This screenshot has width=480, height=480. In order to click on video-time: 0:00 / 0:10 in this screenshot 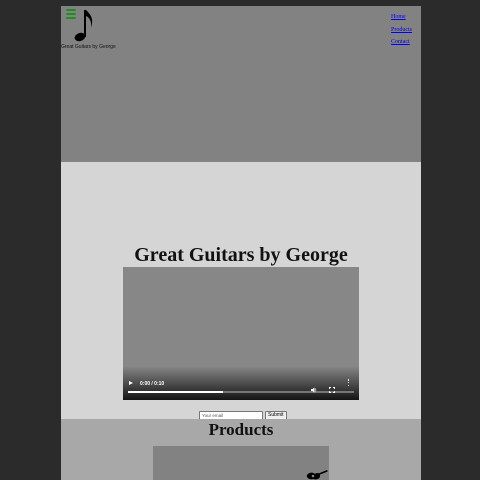, I will do `click(152, 384)`.